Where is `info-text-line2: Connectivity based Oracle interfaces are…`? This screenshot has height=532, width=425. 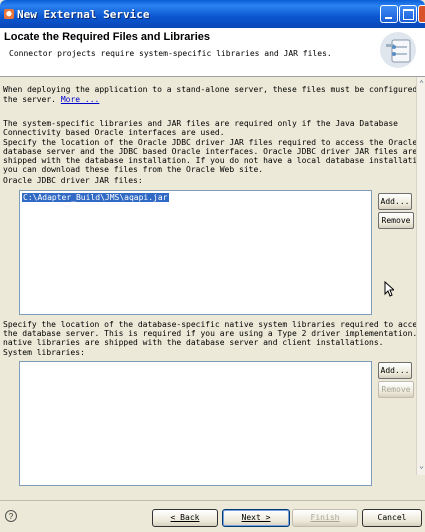 info-text-line2: Connectivity based Oracle interfaces are… is located at coordinates (114, 132).